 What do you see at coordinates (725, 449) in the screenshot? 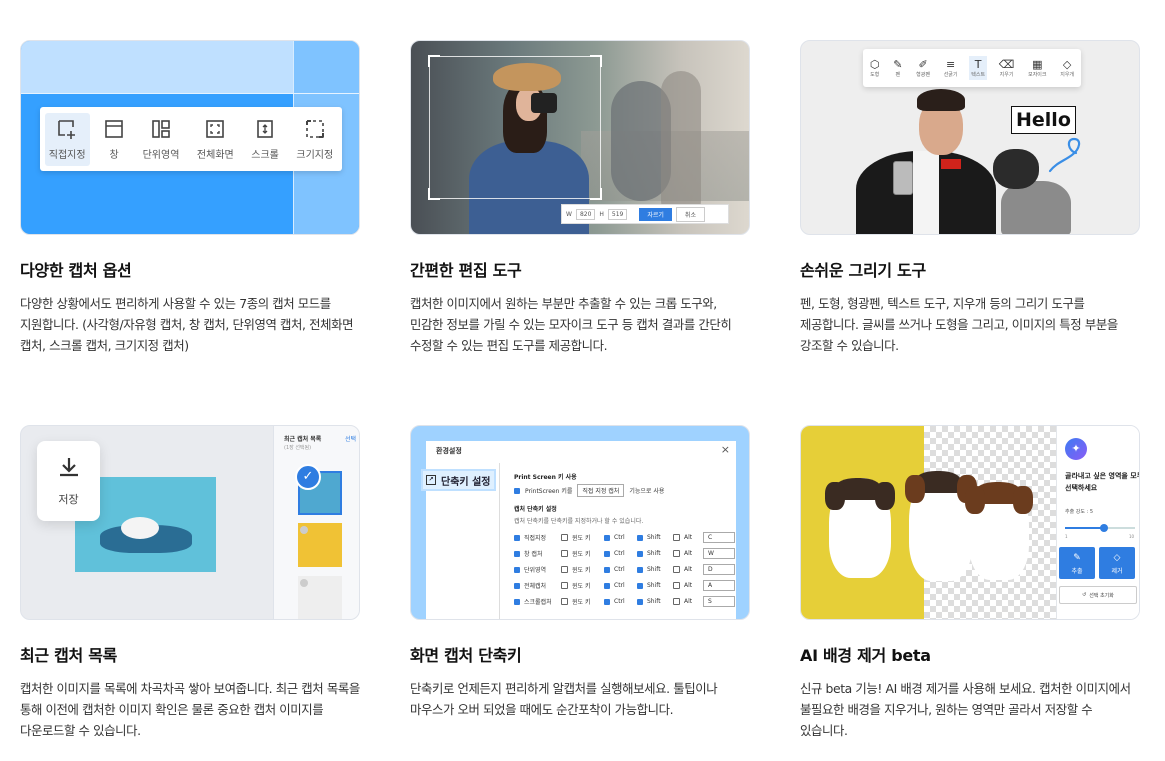
I see `close-icon: ×` at bounding box center [725, 449].